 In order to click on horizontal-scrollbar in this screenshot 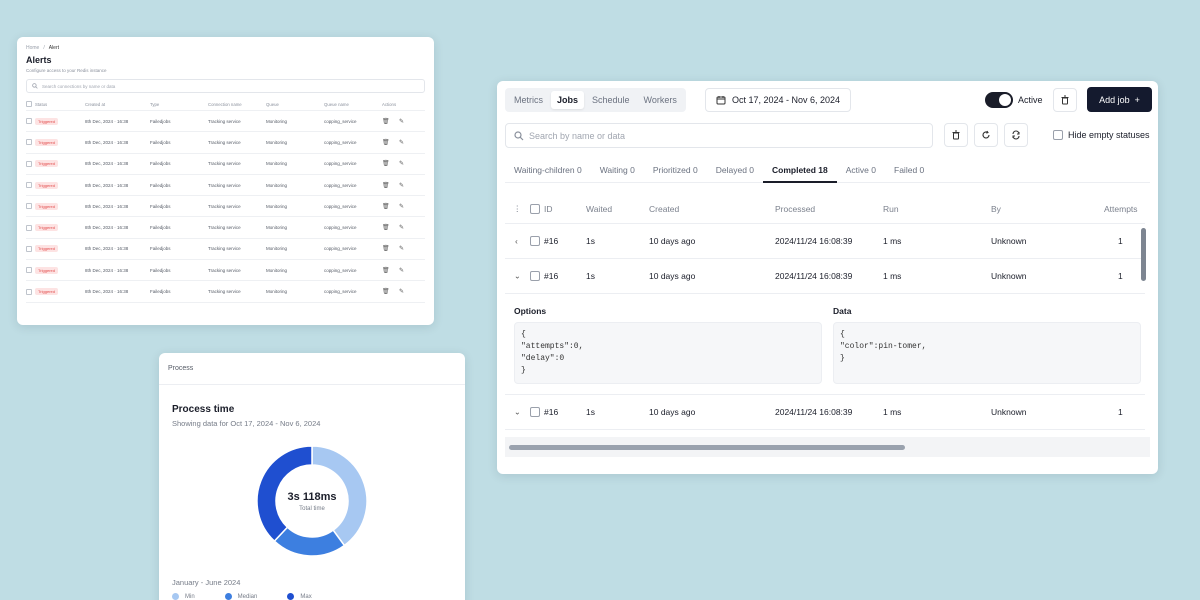, I will do `click(707, 447)`.